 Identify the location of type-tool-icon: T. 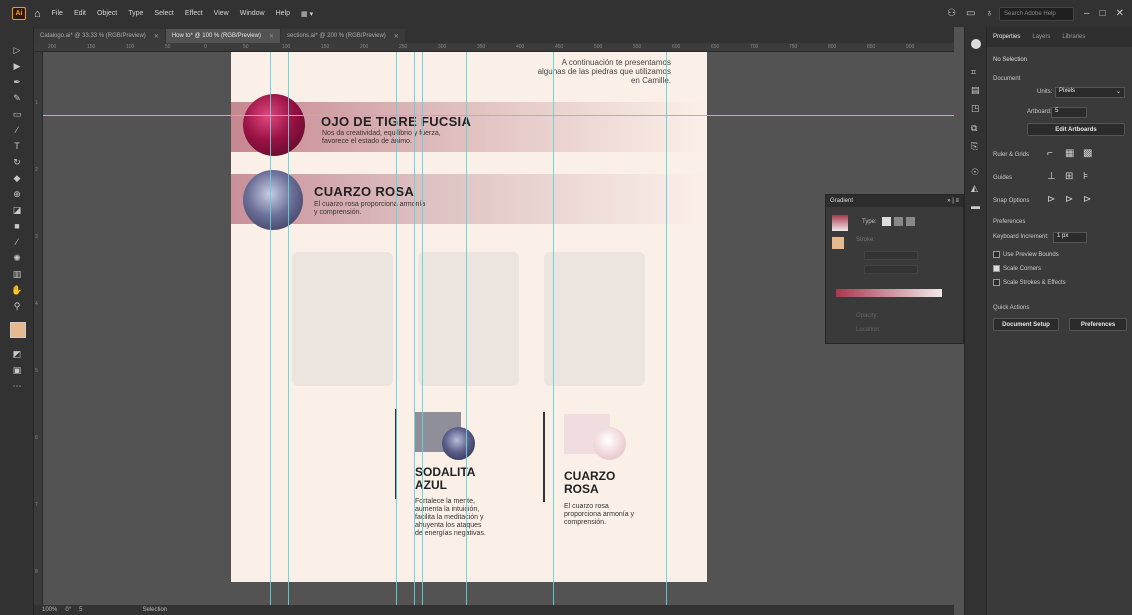
(17, 146).